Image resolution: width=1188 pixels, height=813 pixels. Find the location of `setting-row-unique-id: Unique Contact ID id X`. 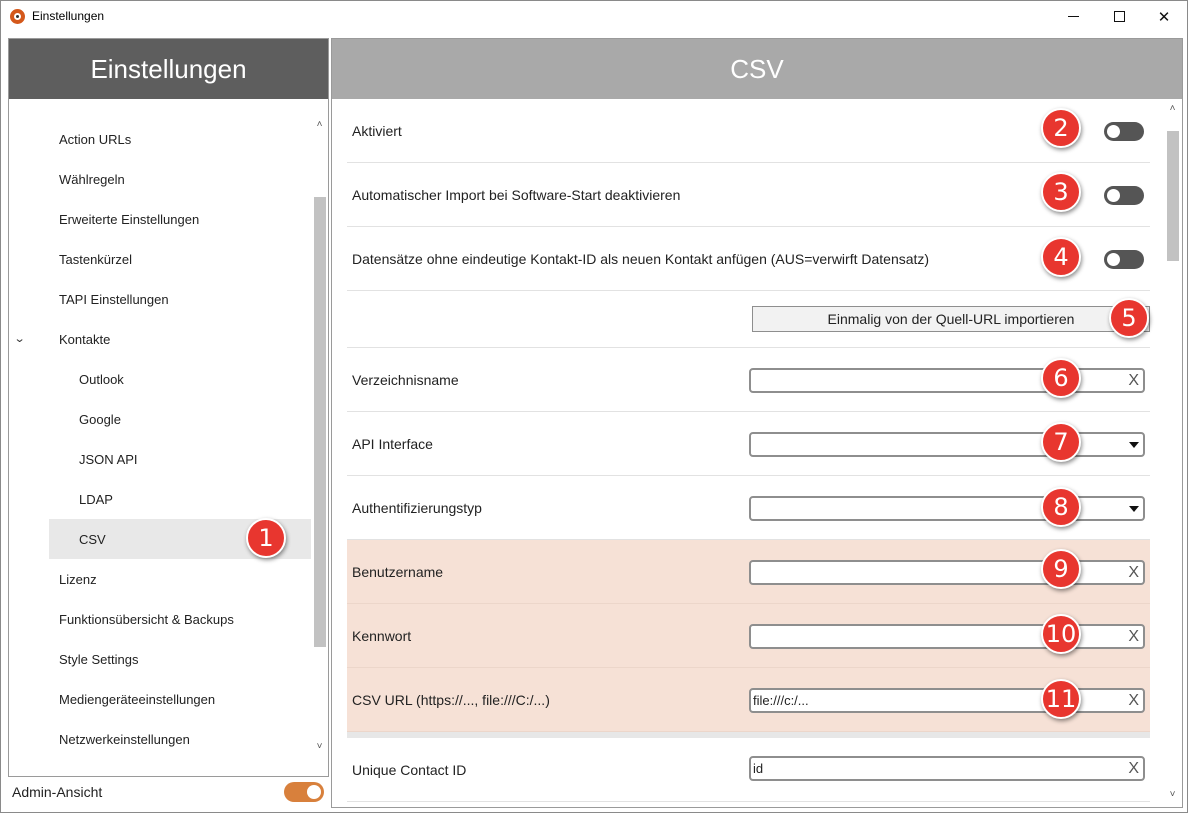

setting-row-unique-id: Unique Contact ID id X is located at coordinates (748, 770).